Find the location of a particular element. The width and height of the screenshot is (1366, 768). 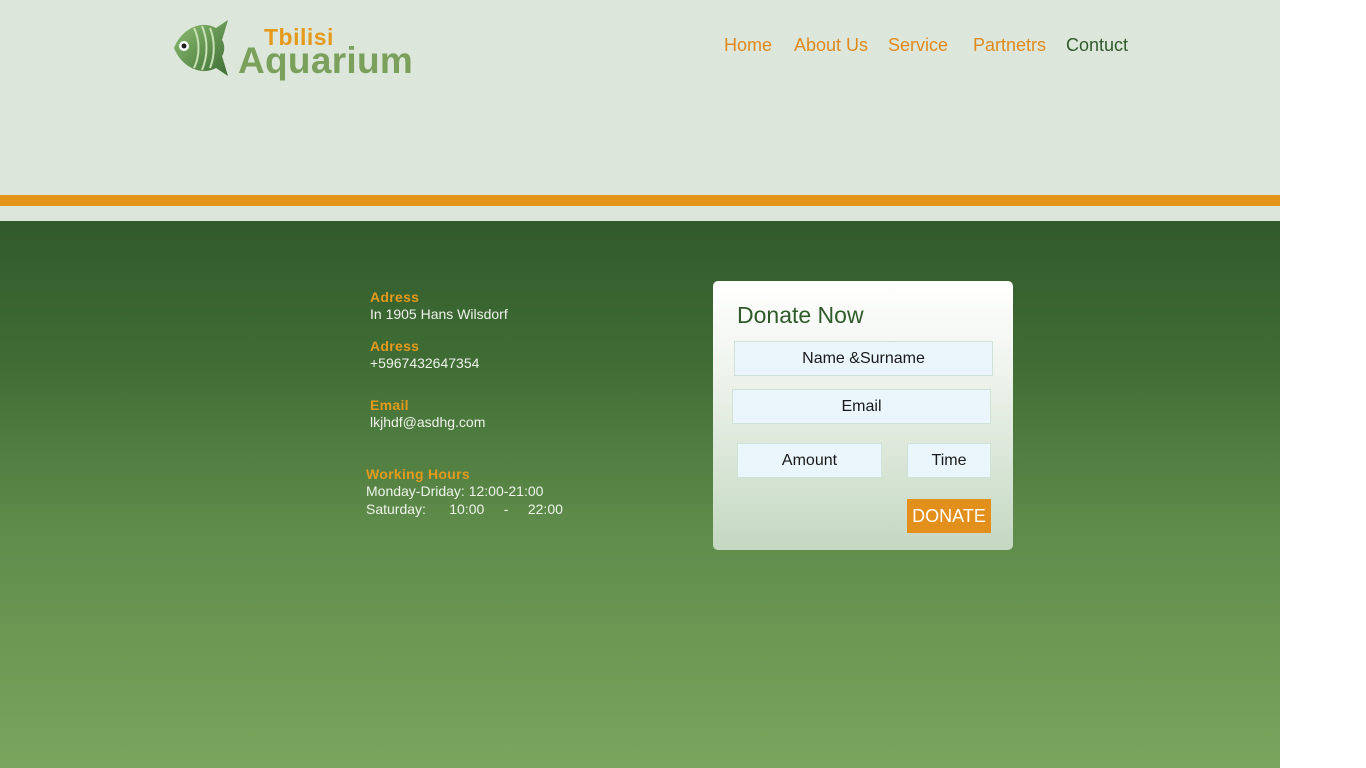

email-label: Email is located at coordinates (389, 405).